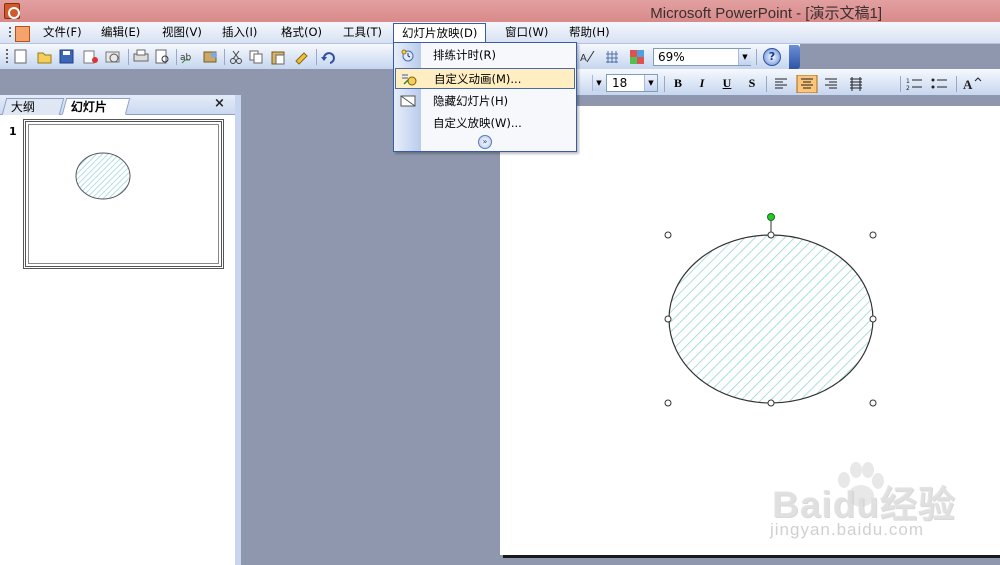 Image resolution: width=1000 pixels, height=565 pixels. I want to click on svg-text: ab, so click(186, 58).